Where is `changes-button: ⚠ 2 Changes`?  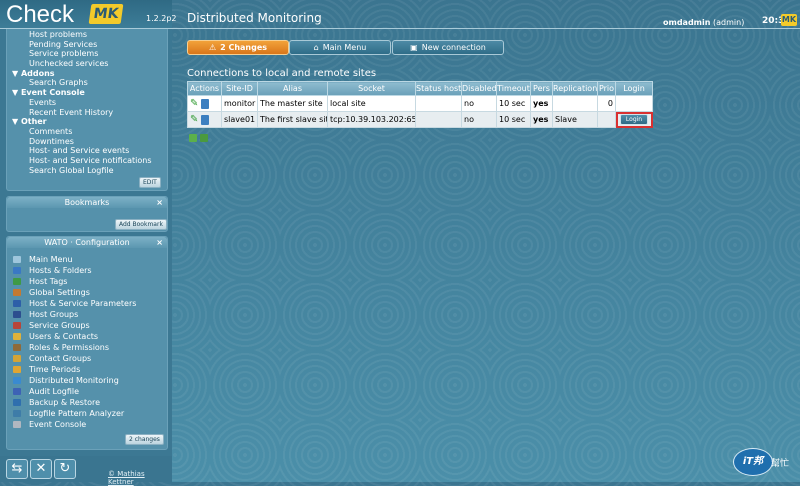
changes-button: ⚠ 2 Changes is located at coordinates (238, 47).